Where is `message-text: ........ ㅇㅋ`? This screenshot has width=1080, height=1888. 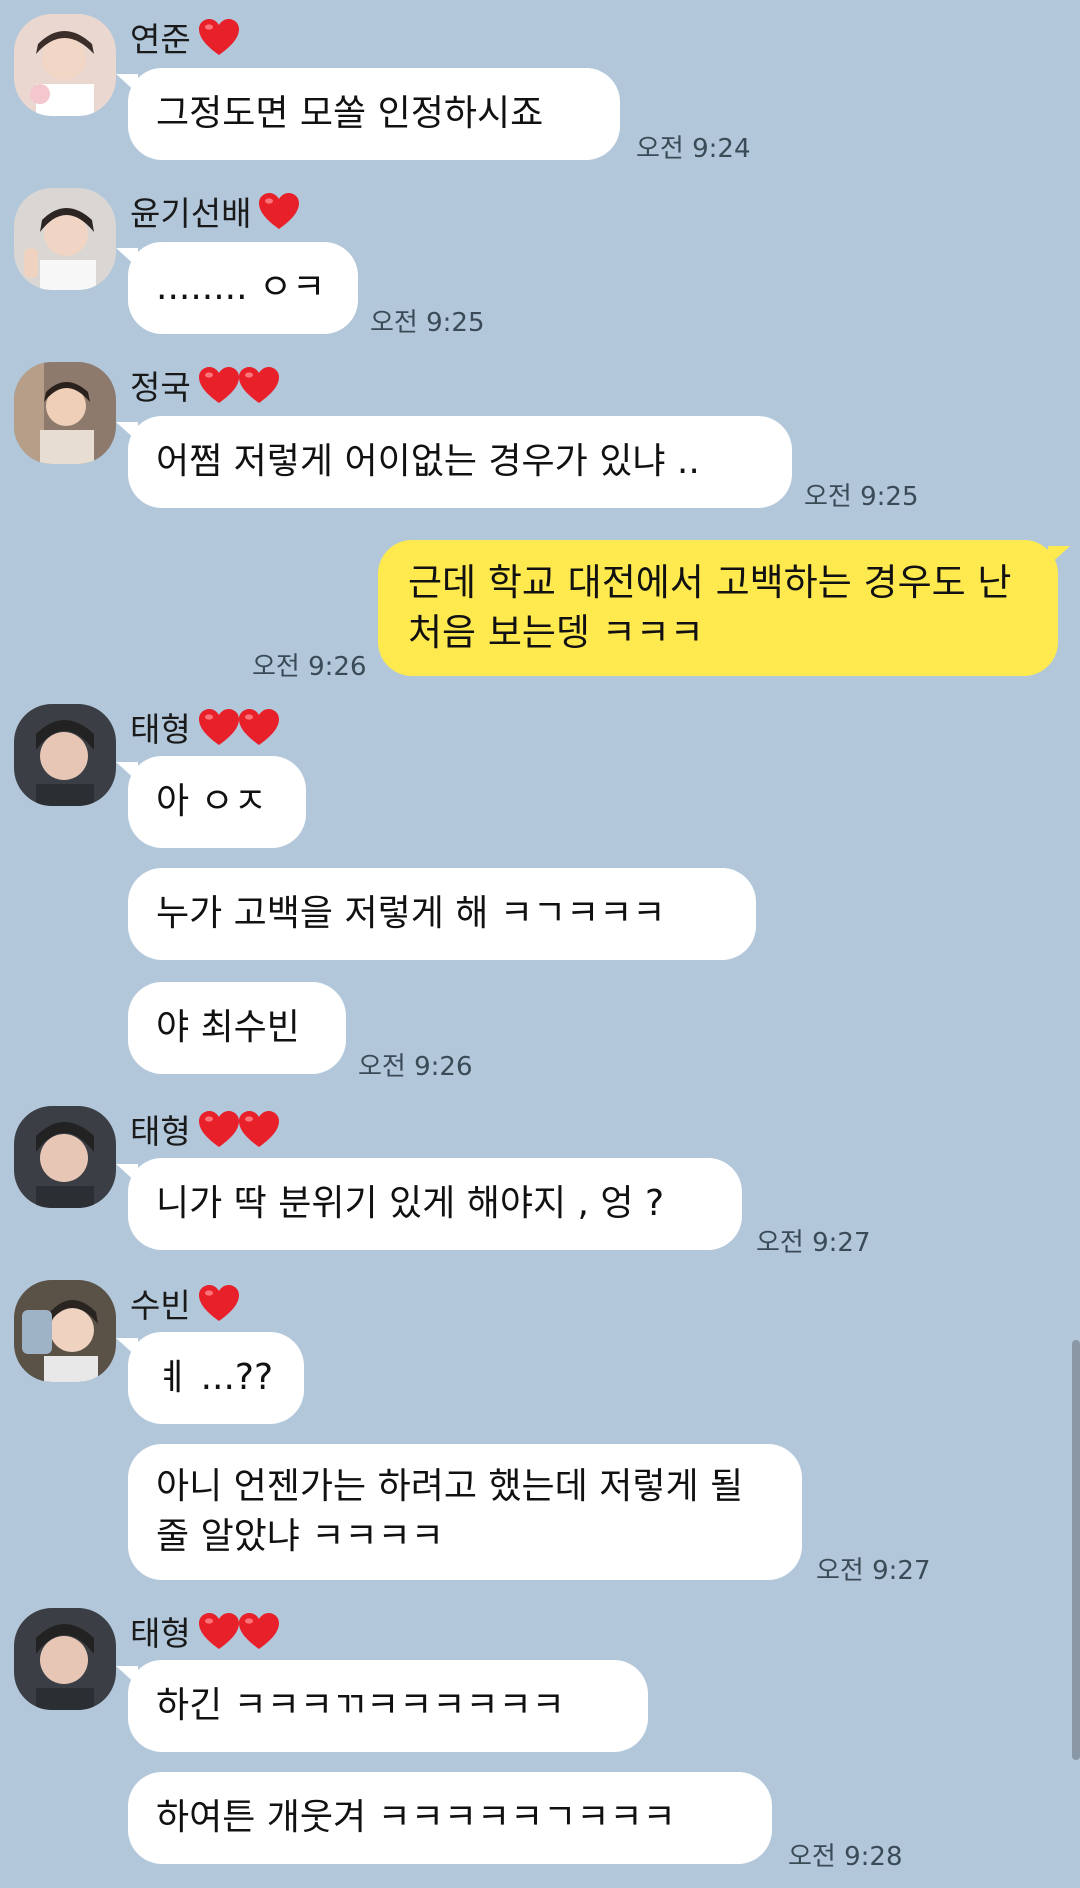
message-text: ........ ㅇㅋ is located at coordinates (241, 287).